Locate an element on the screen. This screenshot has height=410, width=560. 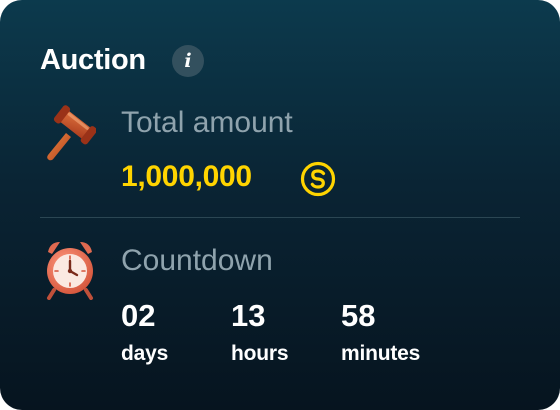
countdown-minutes-unit: minutes is located at coordinates (381, 353).